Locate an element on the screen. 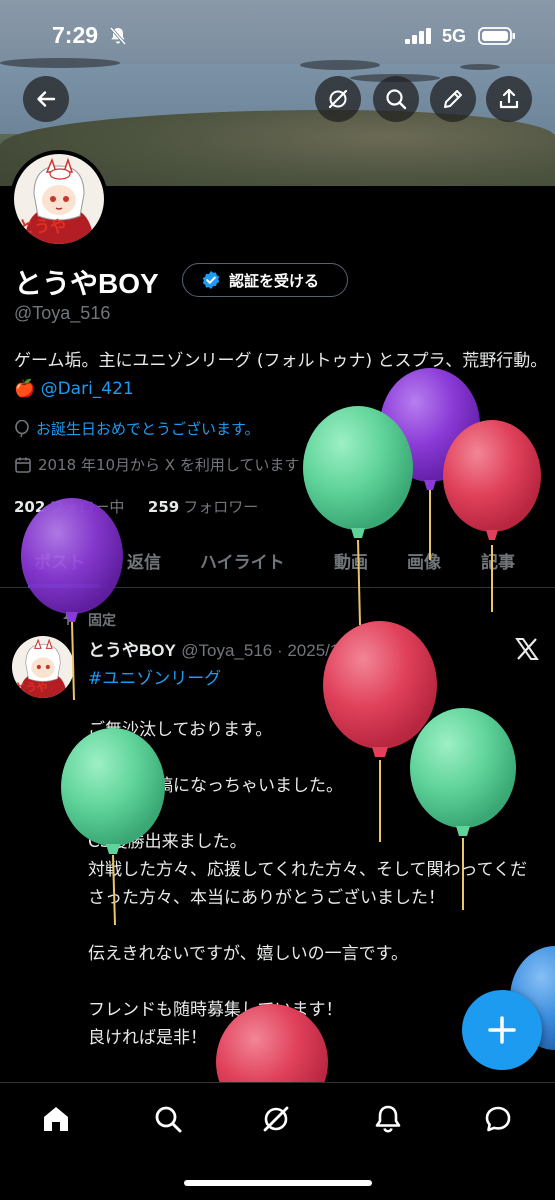  balloon is located at coordinates (358, 516).